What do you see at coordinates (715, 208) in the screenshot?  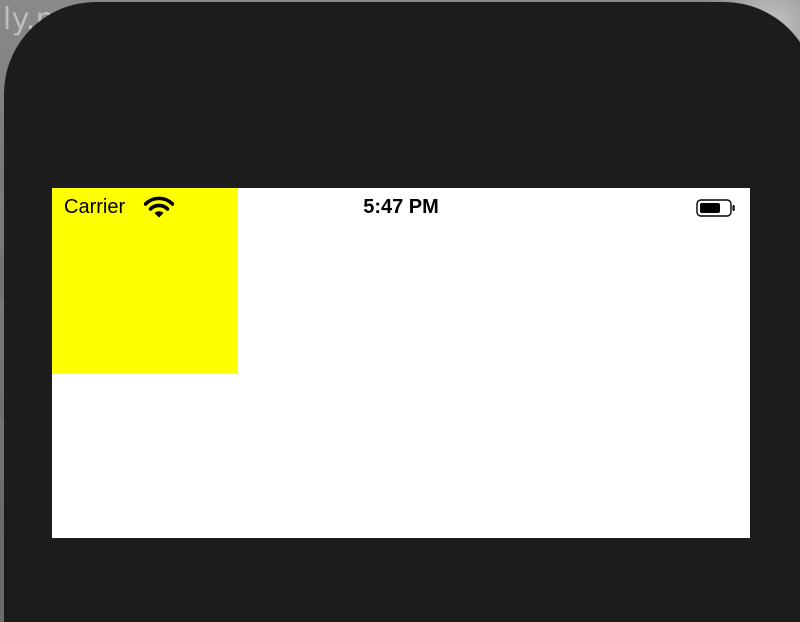 I see `battery-icon` at bounding box center [715, 208].